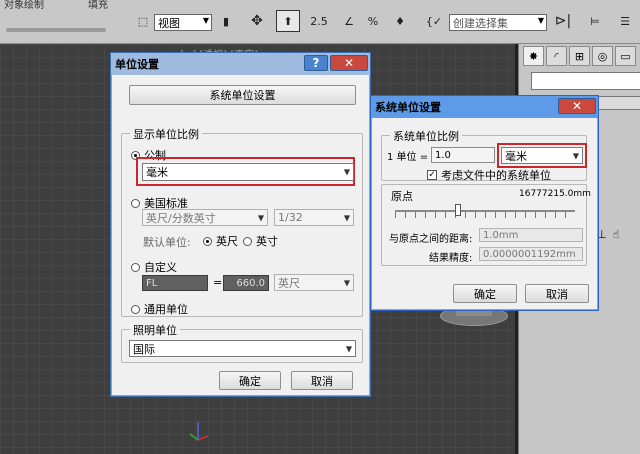 Image resolution: width=640 pixels, height=454 pixels. I want to click on axis-gizmo-icon, so click(198, 430).